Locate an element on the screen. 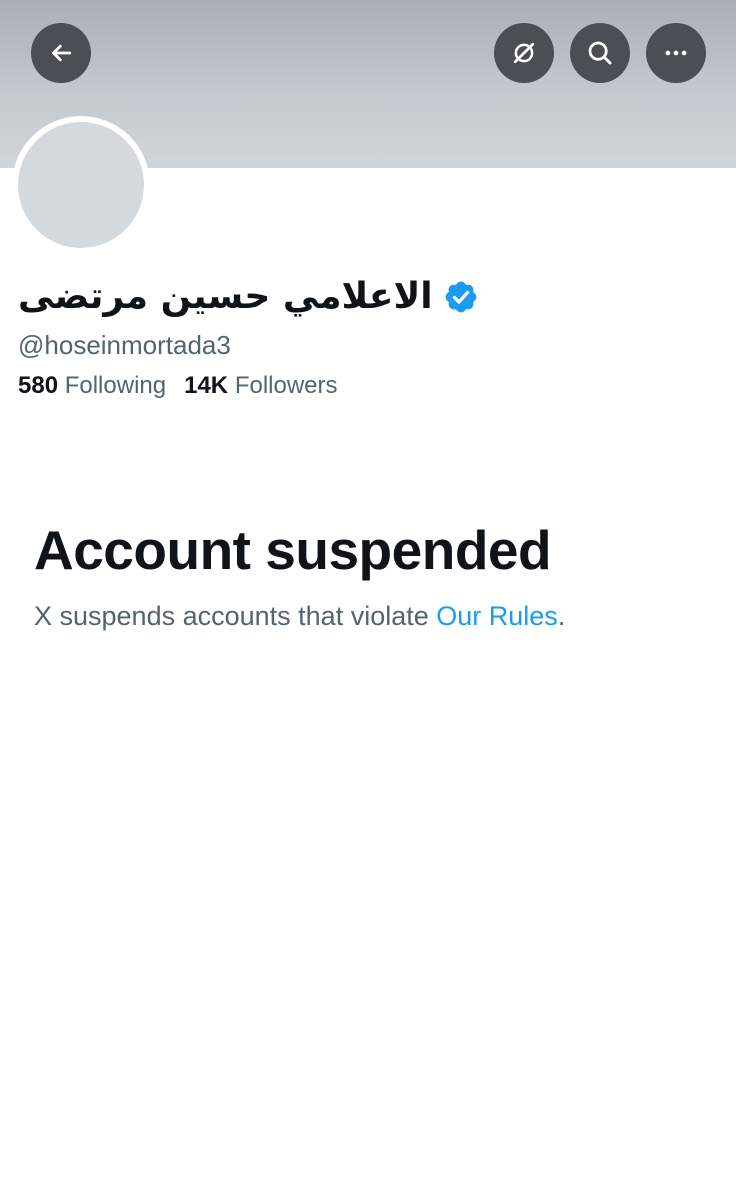  profile-stats: 580 Following 14K Followers is located at coordinates (178, 386).